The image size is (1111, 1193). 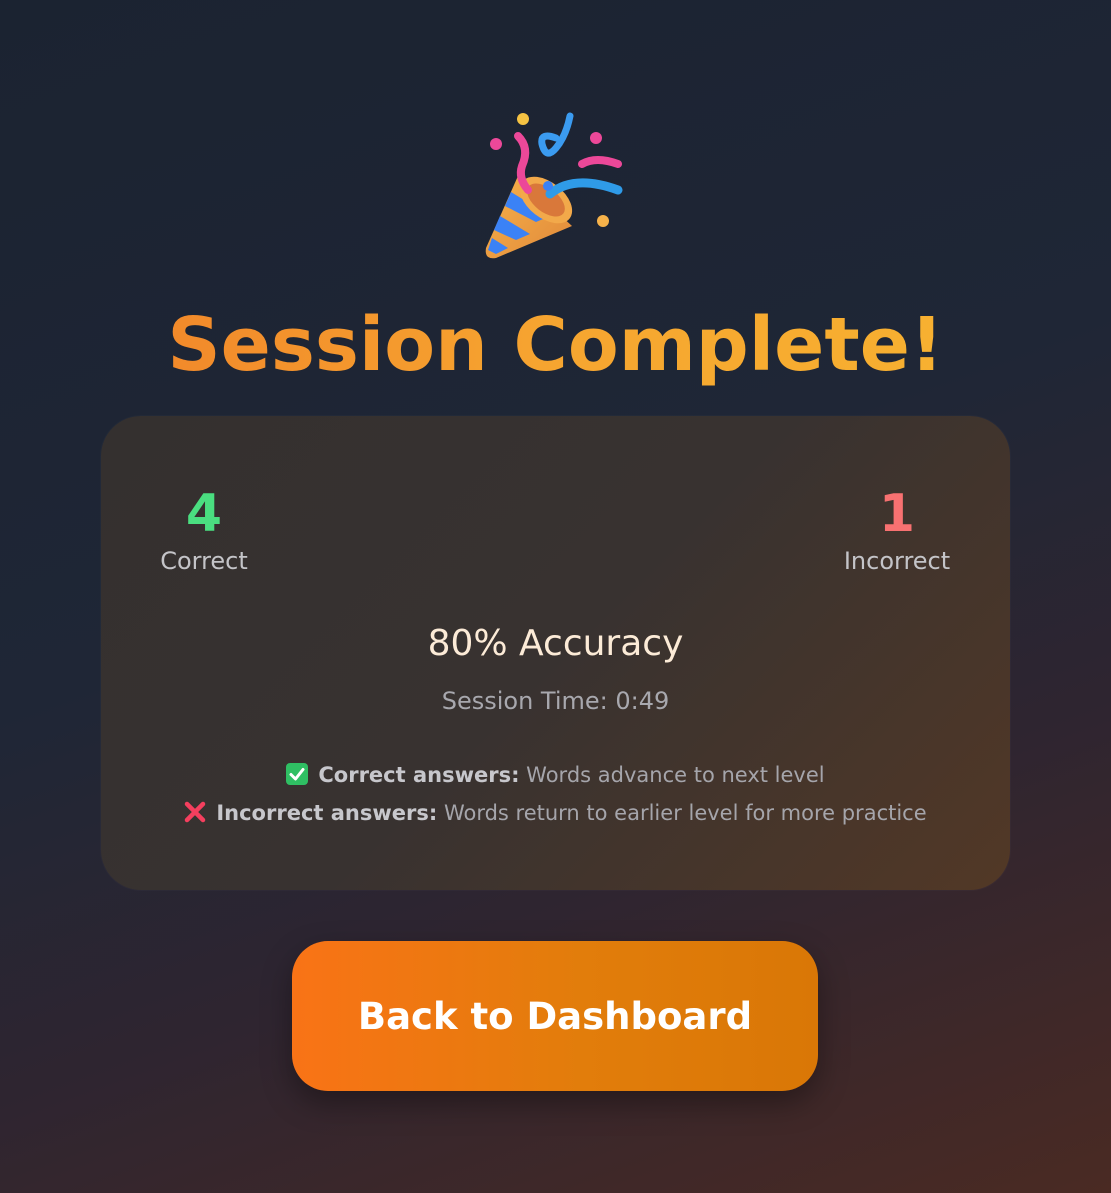 What do you see at coordinates (555, 643) in the screenshot?
I see `accuracy-text: 80% Accuracy` at bounding box center [555, 643].